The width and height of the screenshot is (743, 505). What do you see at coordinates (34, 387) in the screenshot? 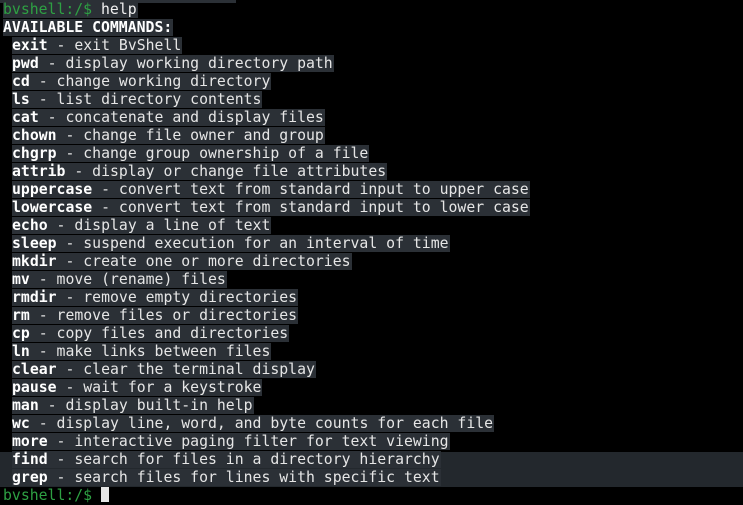
I see `command-name: pause` at bounding box center [34, 387].